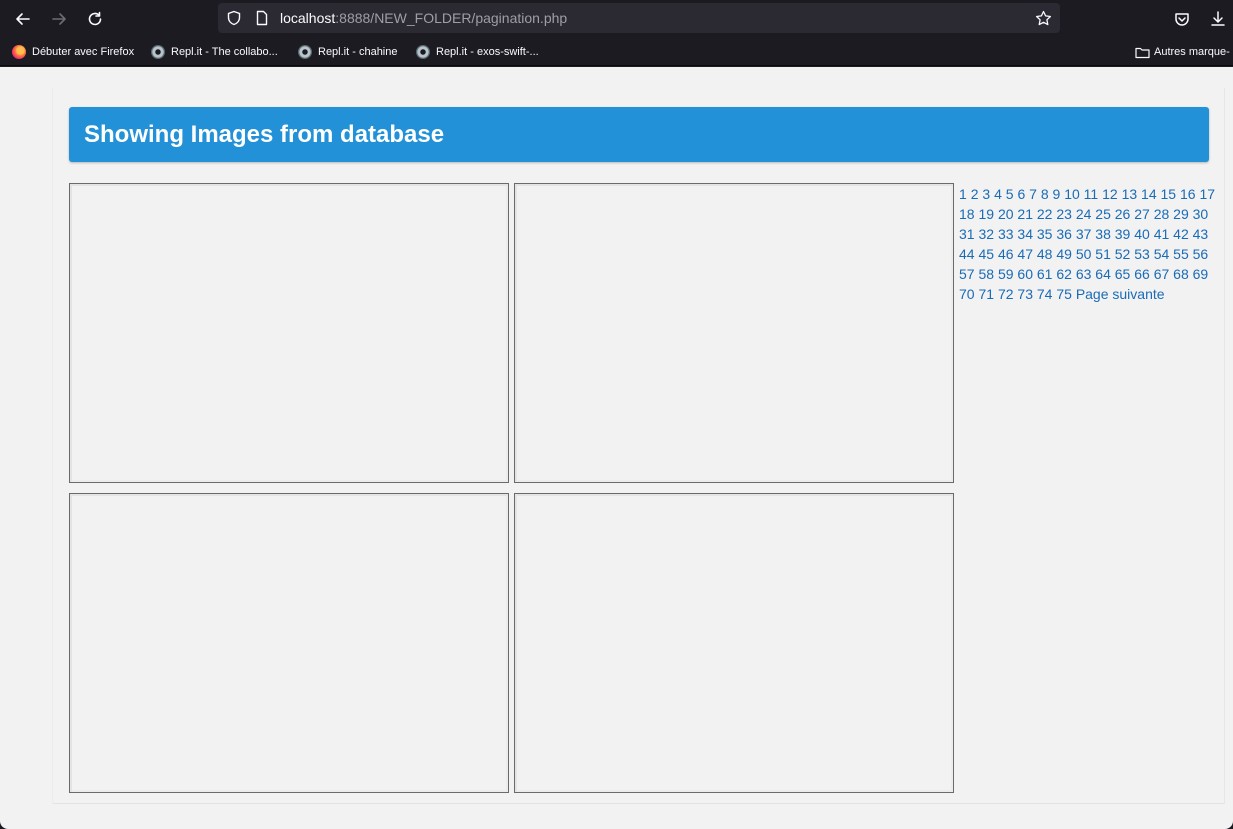 The image size is (1233, 829). Describe the element at coordinates (1064, 294) in the screenshot. I see `page-link-75: 75` at that location.